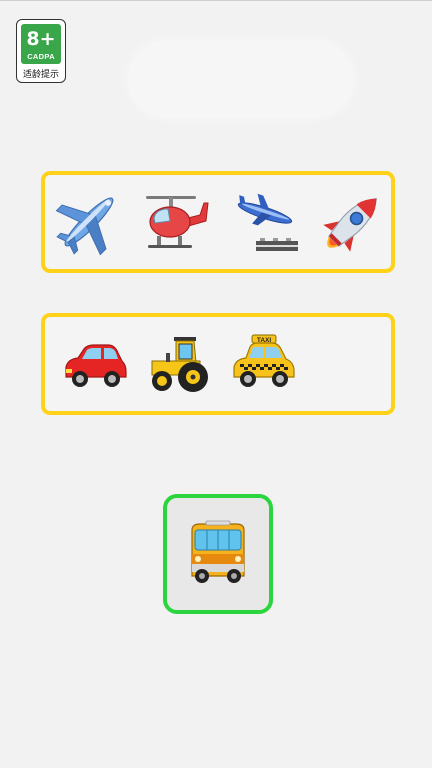 Image resolution: width=432 pixels, height=768 pixels. What do you see at coordinates (264, 360) in the screenshot?
I see `taxi-icon: TAXI` at bounding box center [264, 360].